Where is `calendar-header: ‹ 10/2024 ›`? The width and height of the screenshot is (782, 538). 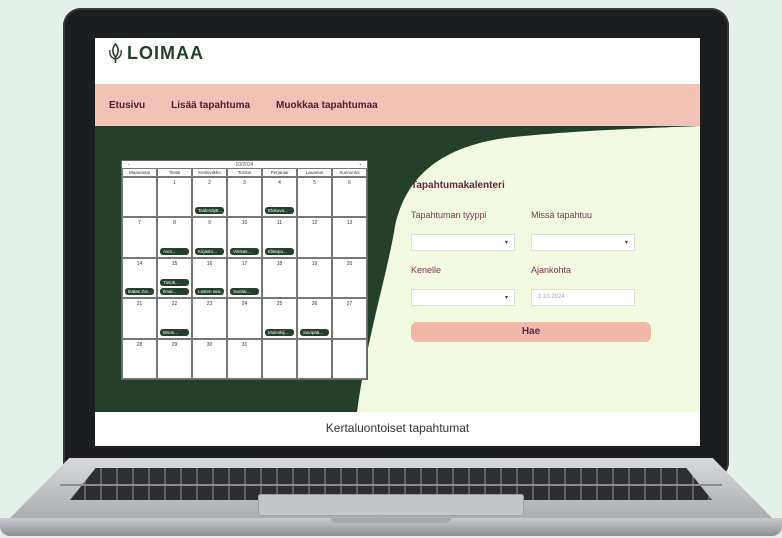
calendar-header: ‹ 10/2024 › is located at coordinates (244, 164).